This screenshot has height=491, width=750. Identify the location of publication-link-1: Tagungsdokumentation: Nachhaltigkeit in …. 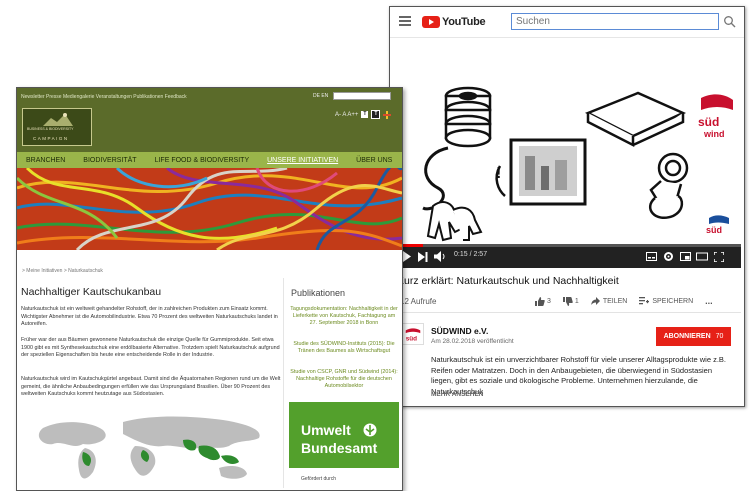
(344, 316).